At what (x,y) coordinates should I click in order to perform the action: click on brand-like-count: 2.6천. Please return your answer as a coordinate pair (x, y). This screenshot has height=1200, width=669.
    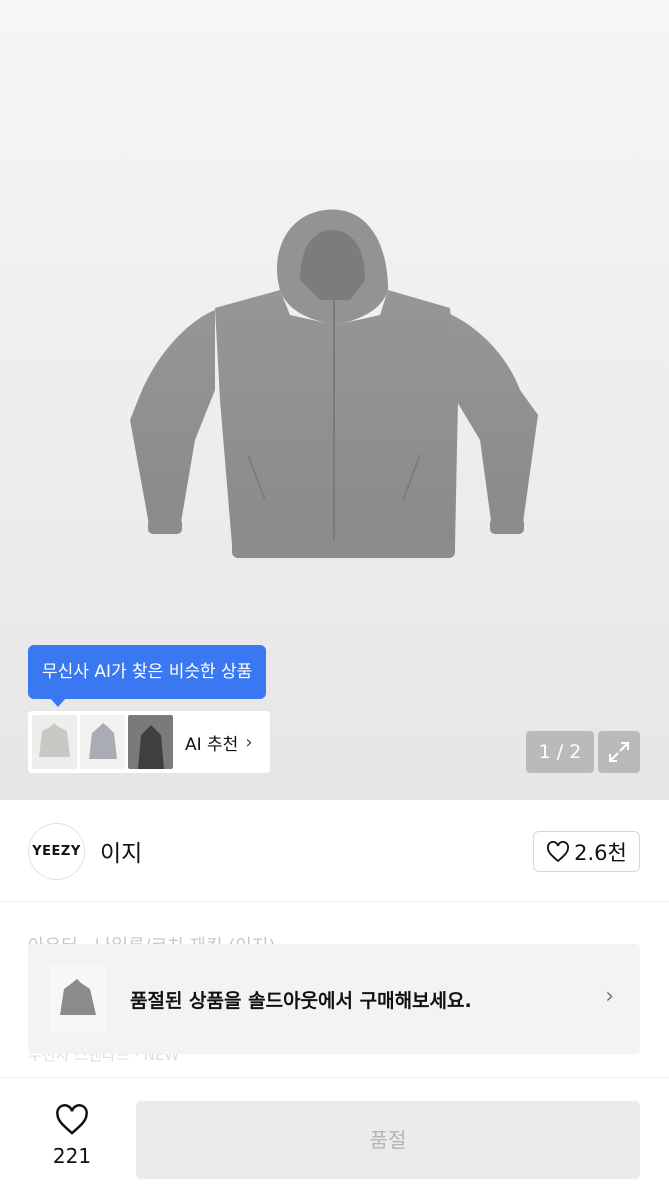
    Looking at the image, I should click on (600, 852).